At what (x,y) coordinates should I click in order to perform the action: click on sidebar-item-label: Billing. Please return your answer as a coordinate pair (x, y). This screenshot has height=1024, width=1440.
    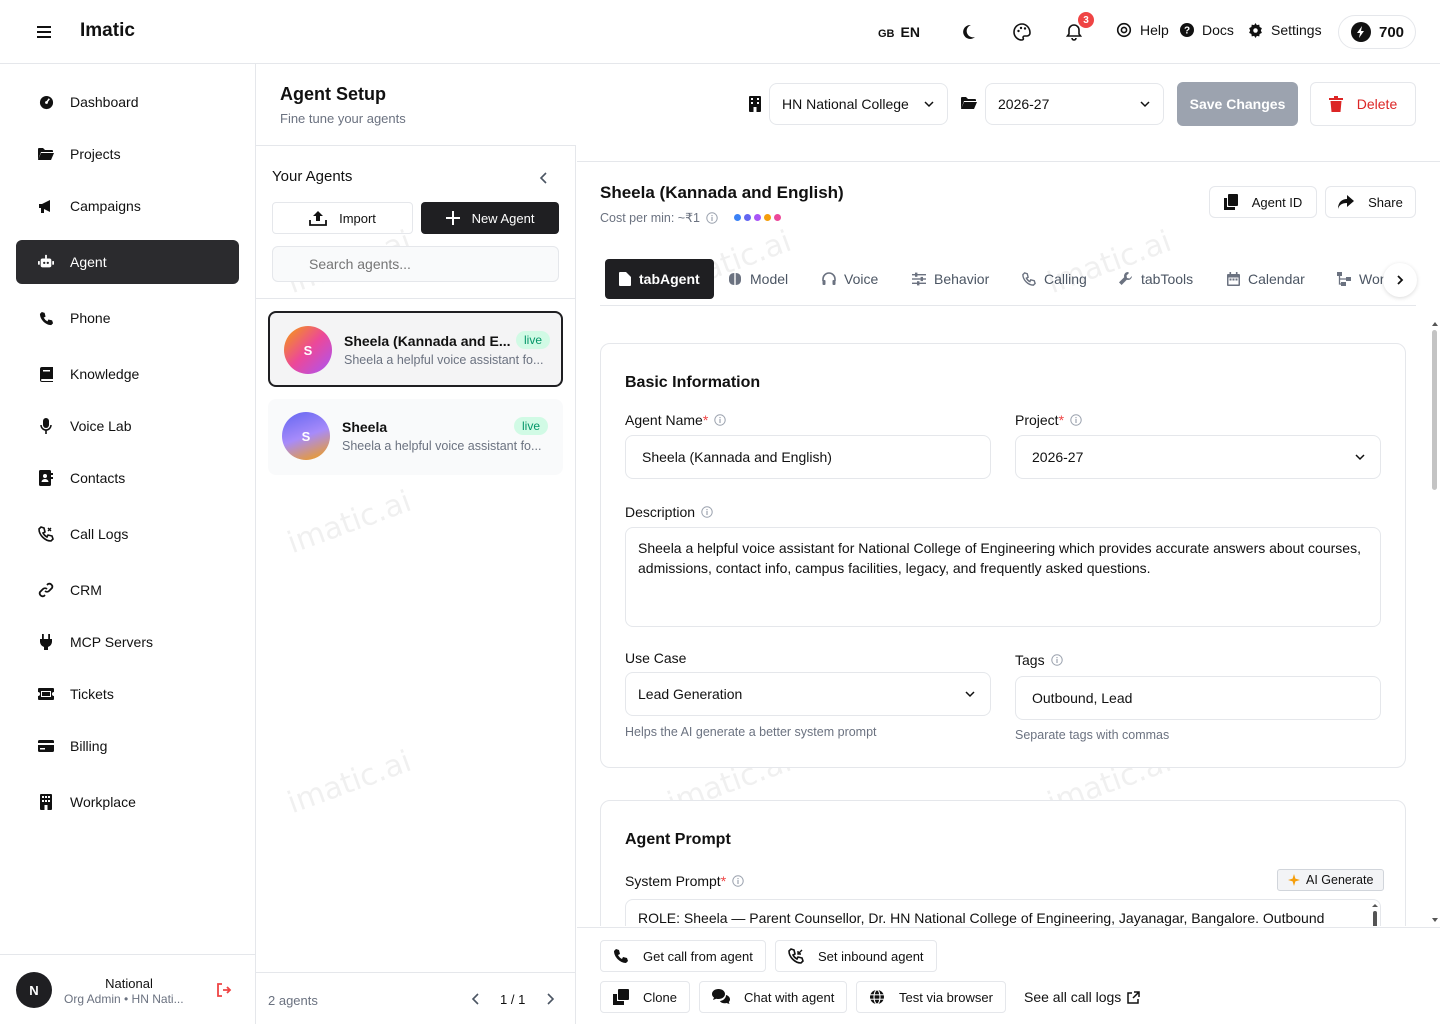
    Looking at the image, I should click on (89, 746).